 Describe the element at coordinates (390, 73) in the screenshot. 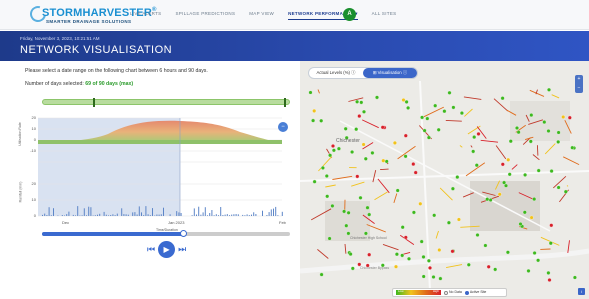

I see `visualisation-tab: ⊞ Visualisation ⓘ` at that location.